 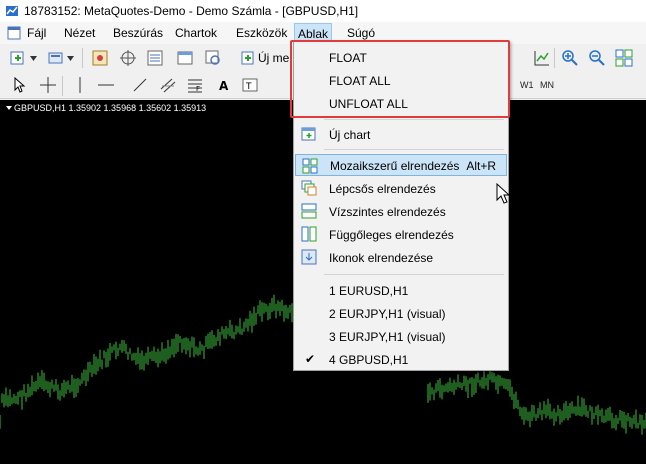 I want to click on trendline-icon, so click(x=140, y=85).